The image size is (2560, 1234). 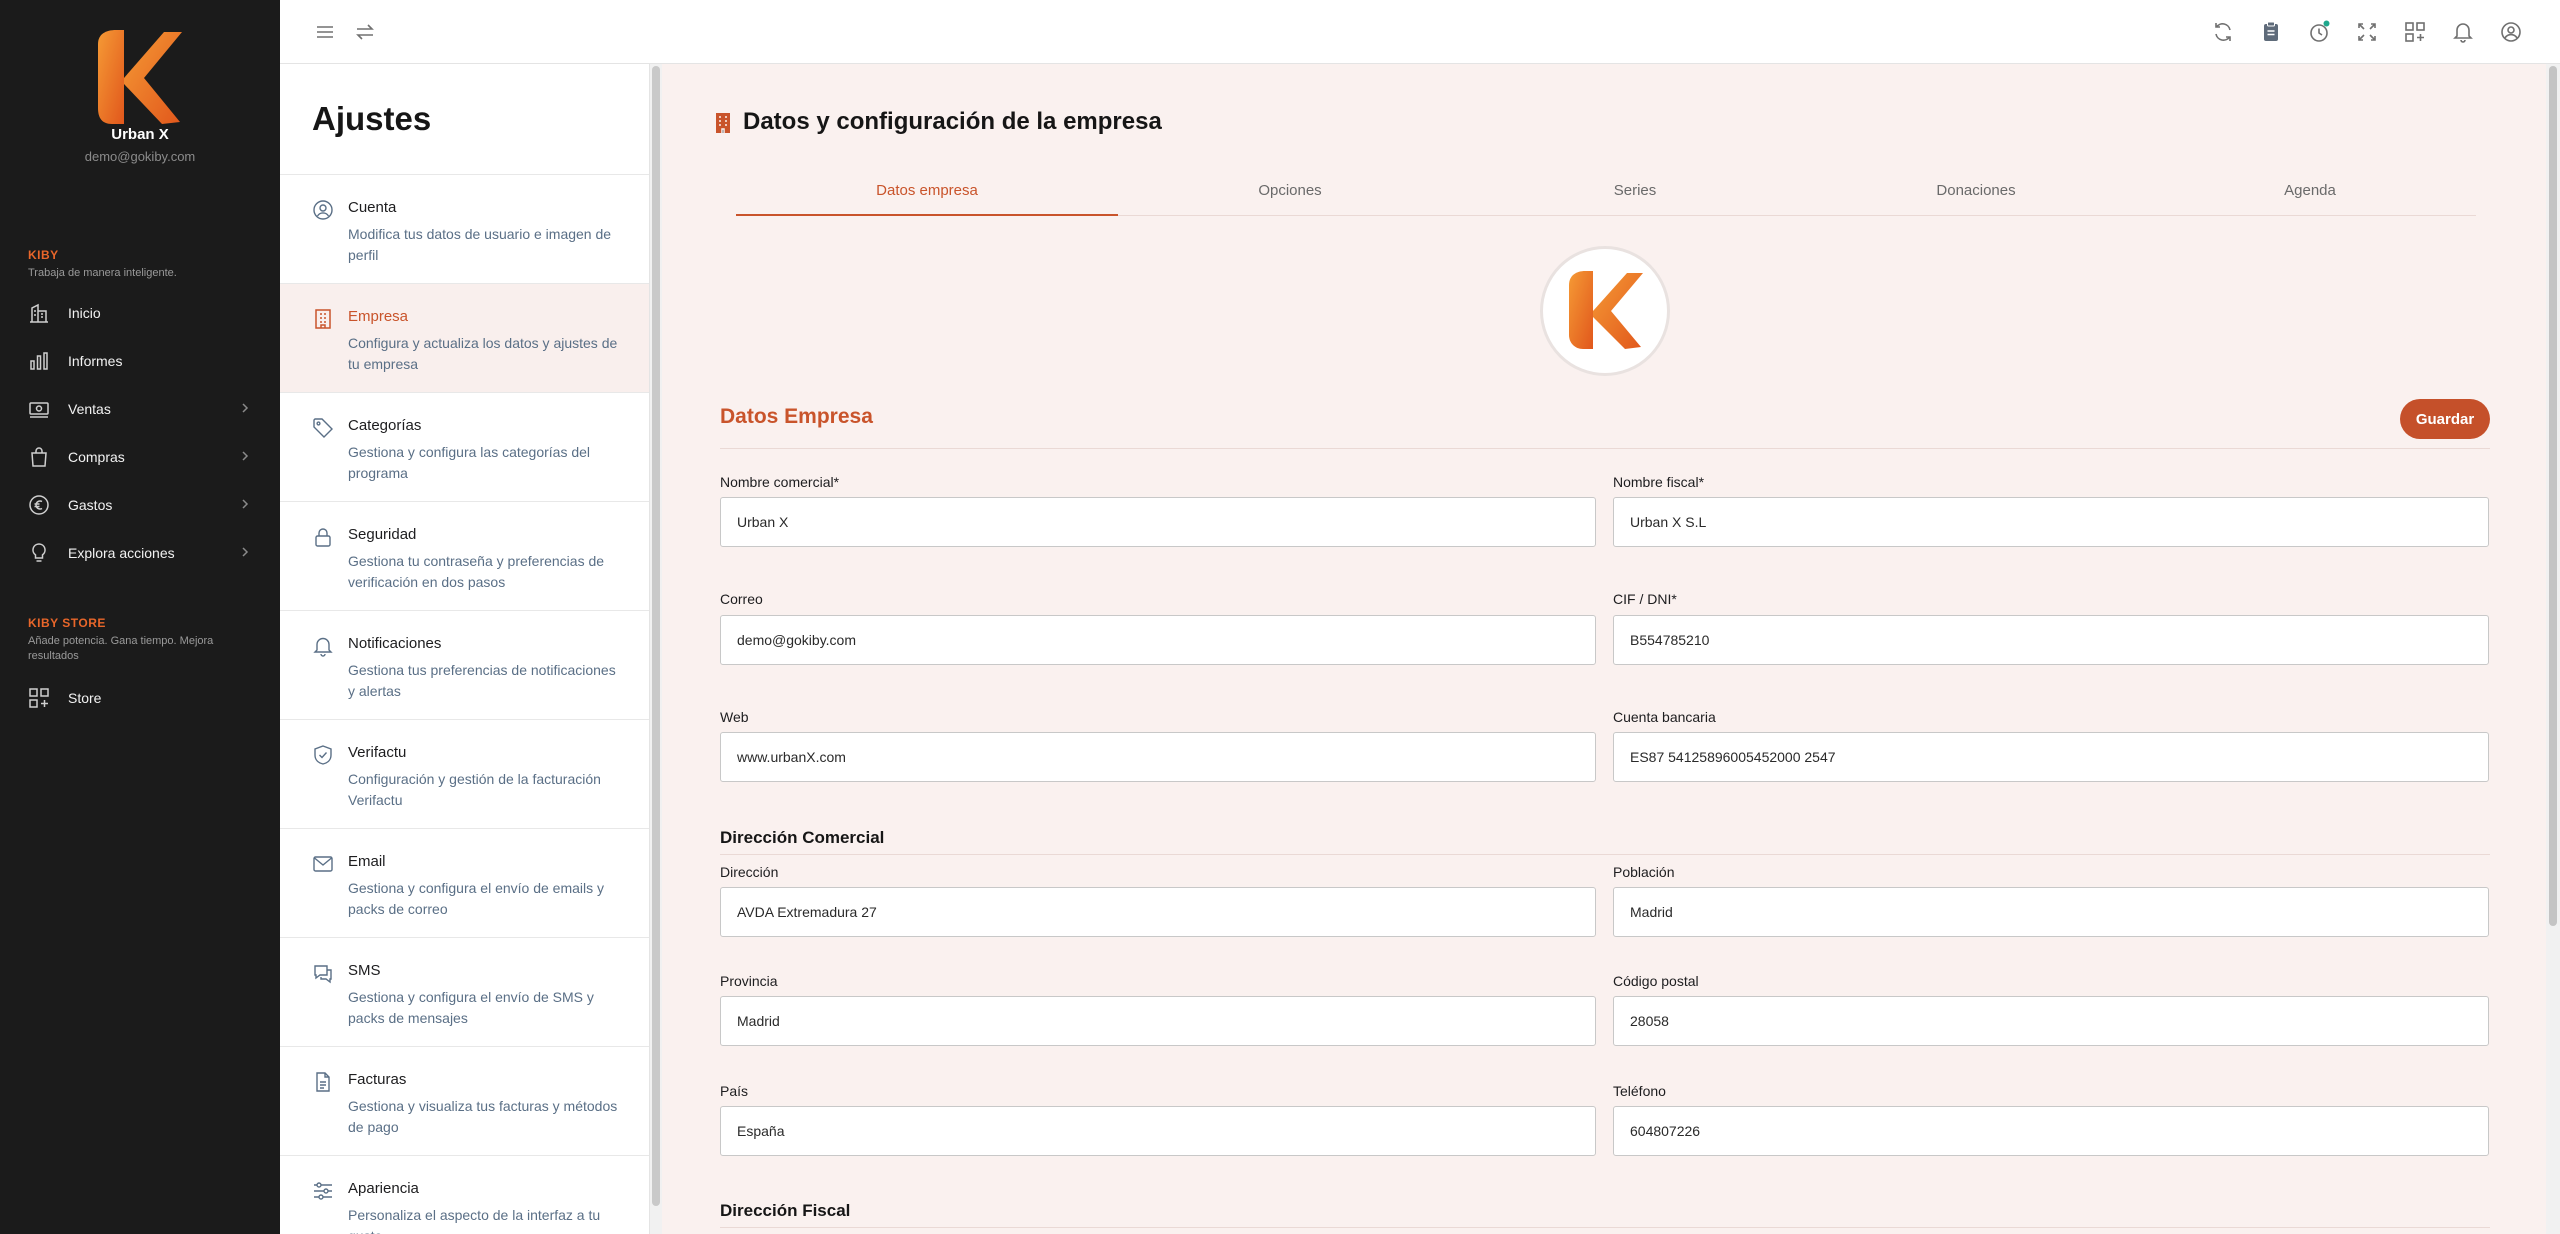 I want to click on lock-icon, so click(x=323, y=537).